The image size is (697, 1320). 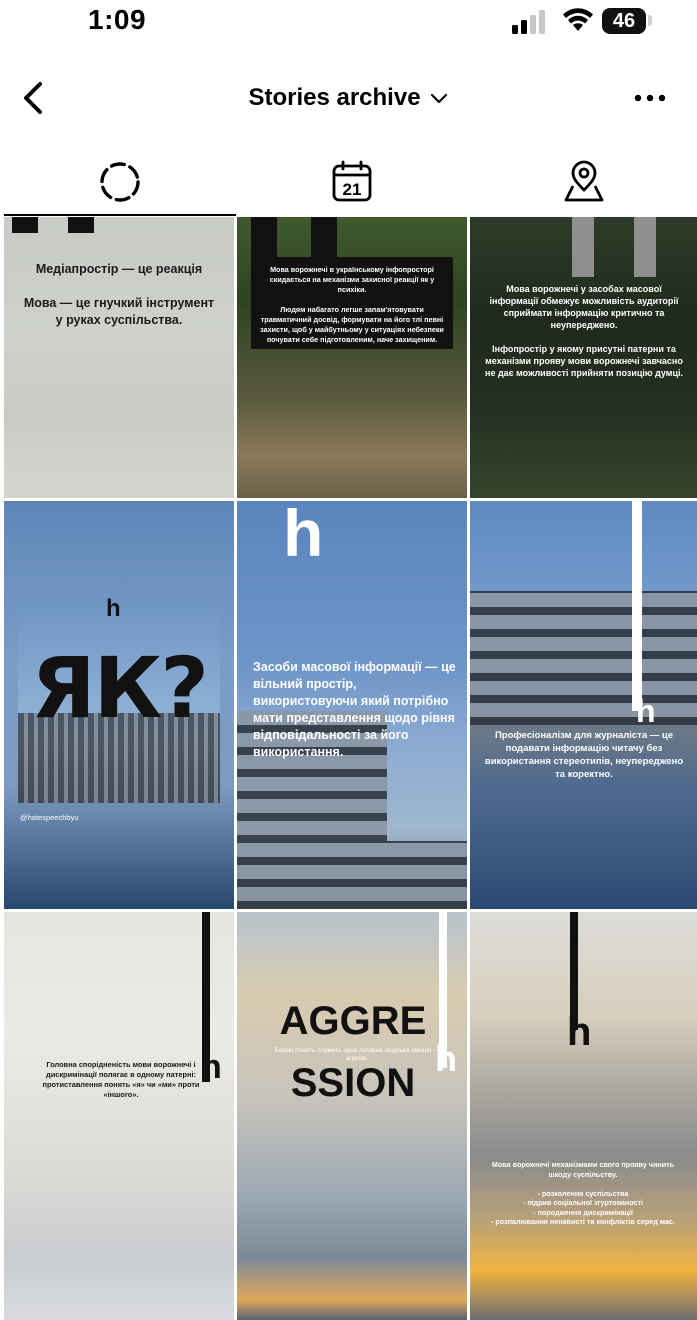 What do you see at coordinates (438, 98) in the screenshot?
I see `chevron-down-icon` at bounding box center [438, 98].